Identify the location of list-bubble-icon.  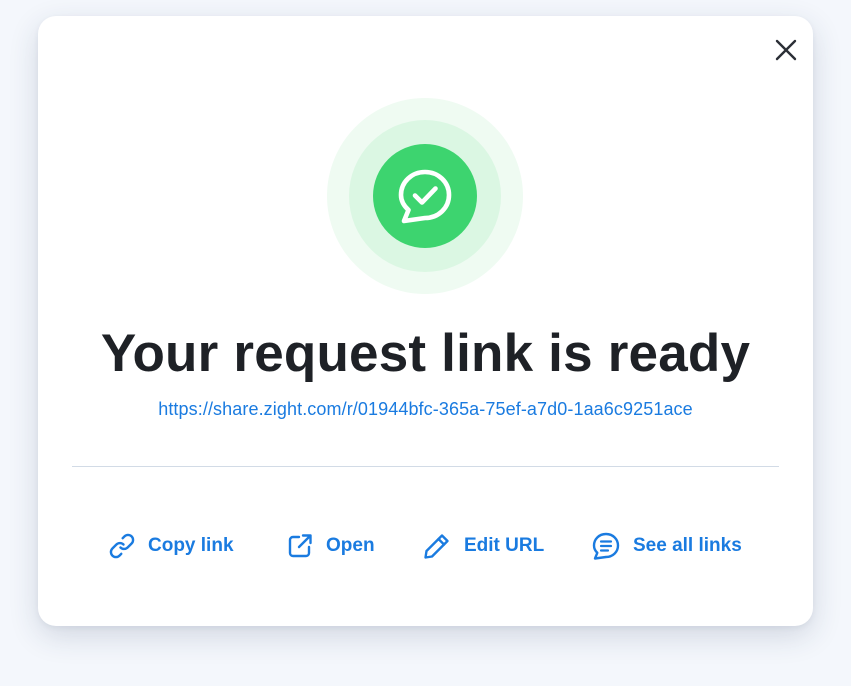
(606, 546).